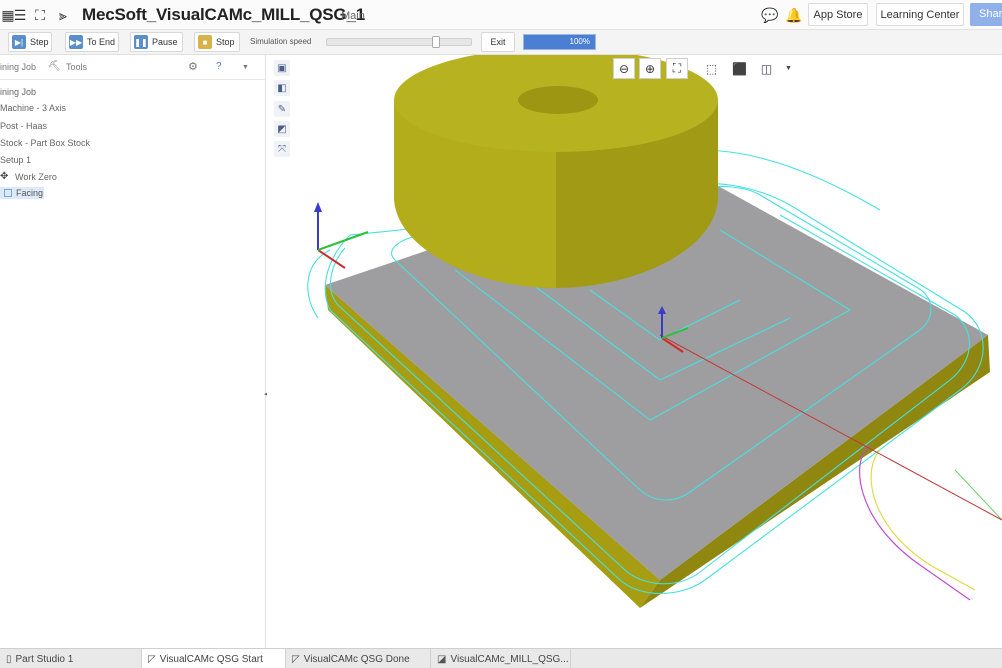  Describe the element at coordinates (8, 193) in the screenshot. I see `facing-icon` at that location.